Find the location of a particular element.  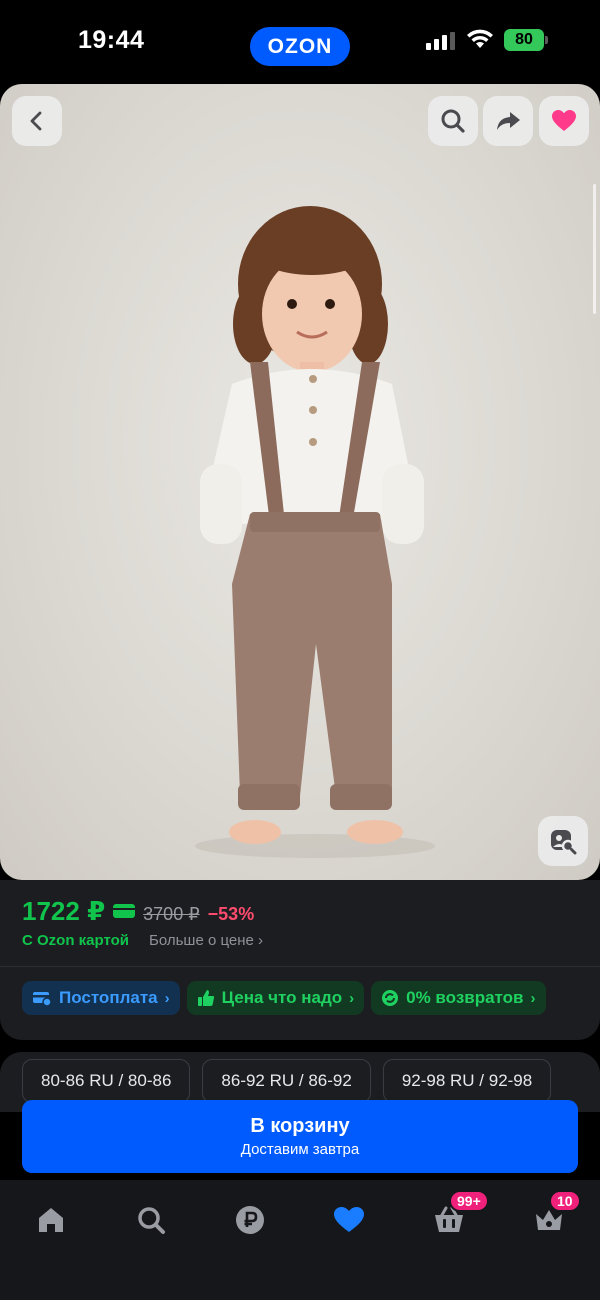

size-option: 80-86 RU / 80-86 is located at coordinates (106, 1081).